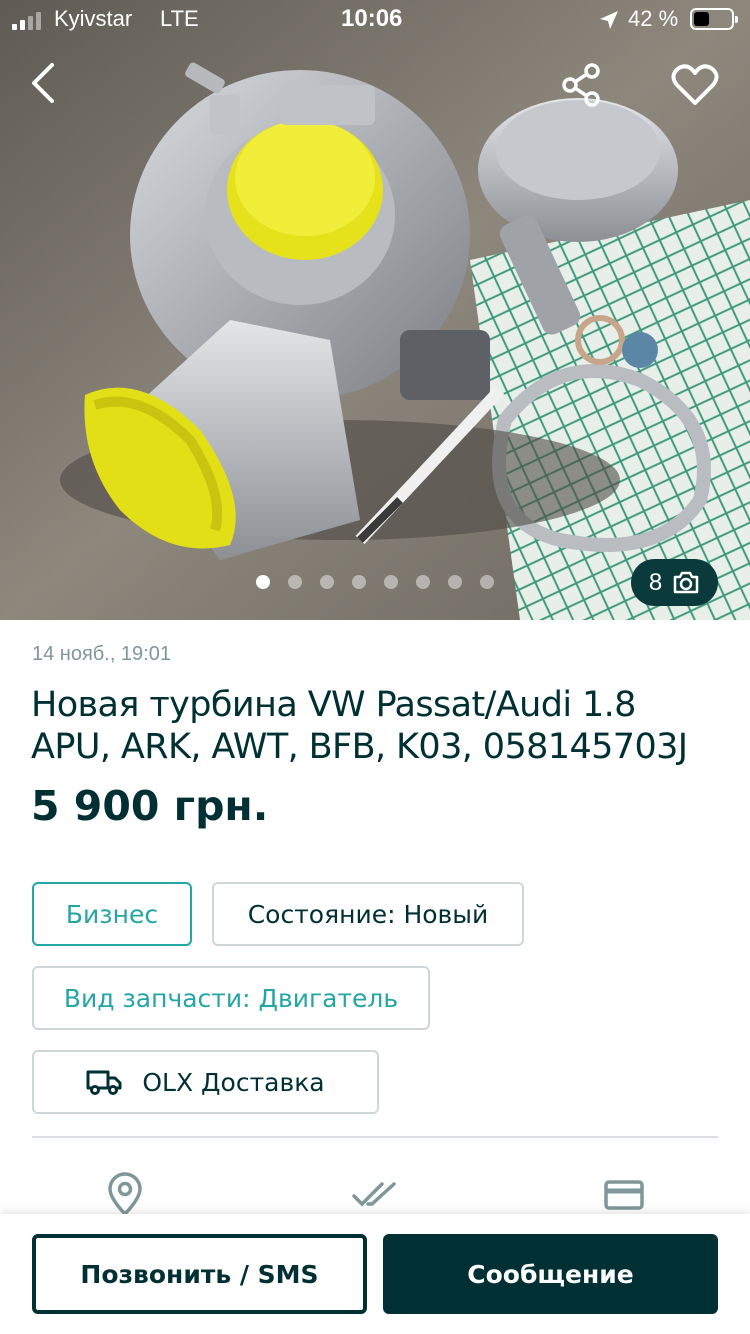 The image size is (750, 1334). What do you see at coordinates (655, 582) in the screenshot?
I see `photo-count: 8` at bounding box center [655, 582].